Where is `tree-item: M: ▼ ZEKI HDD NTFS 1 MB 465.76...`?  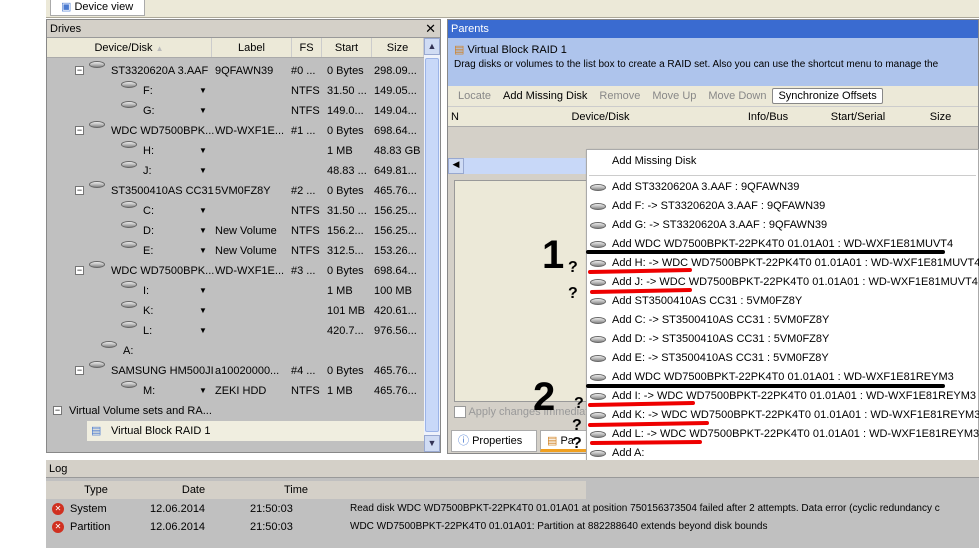 tree-item: M: ▼ ZEKI HDD NTFS 1 MB 465.76... is located at coordinates (235, 391).